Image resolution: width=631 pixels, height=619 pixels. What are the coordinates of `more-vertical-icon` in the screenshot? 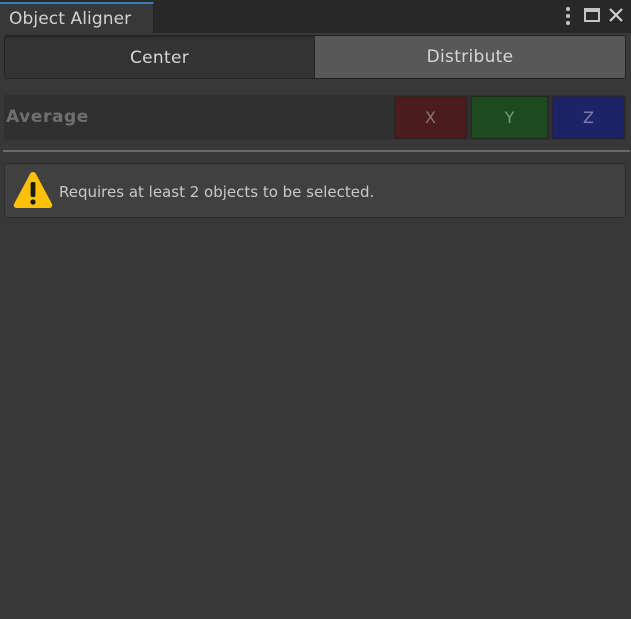 It's located at (568, 16).